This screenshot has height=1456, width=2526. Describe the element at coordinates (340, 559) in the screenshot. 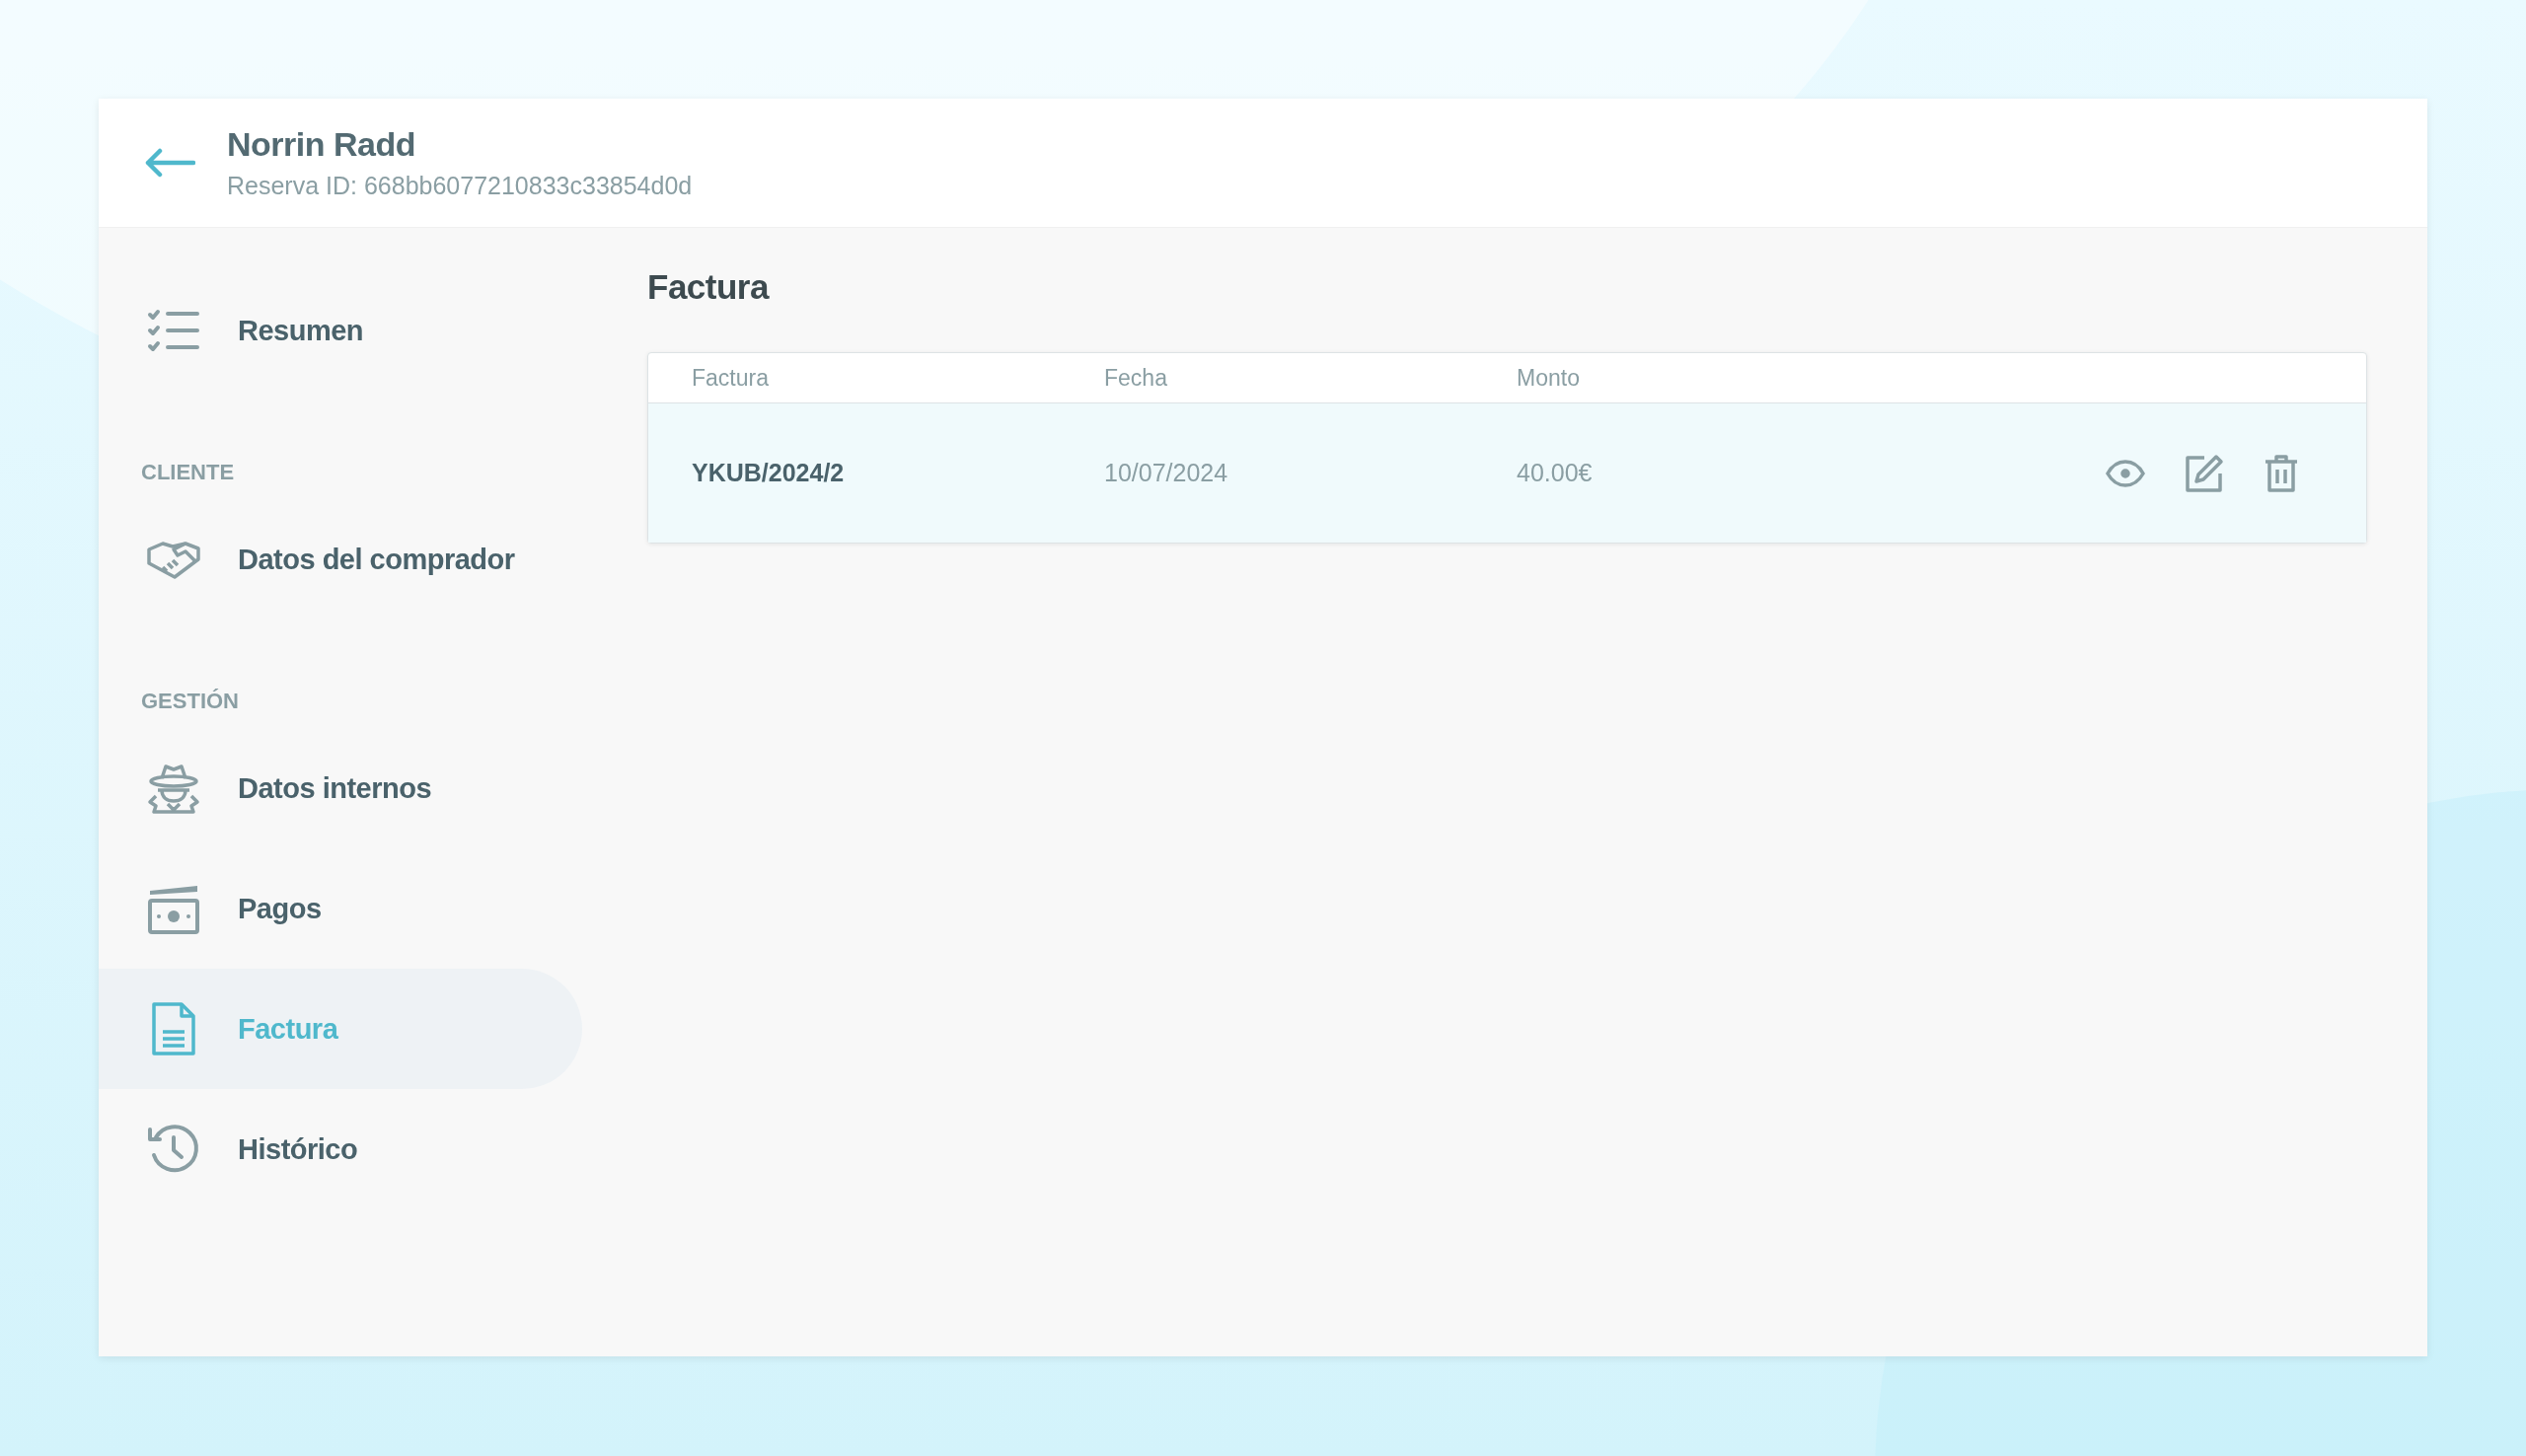

I see `sidebar-item: Datos del comprador` at that location.